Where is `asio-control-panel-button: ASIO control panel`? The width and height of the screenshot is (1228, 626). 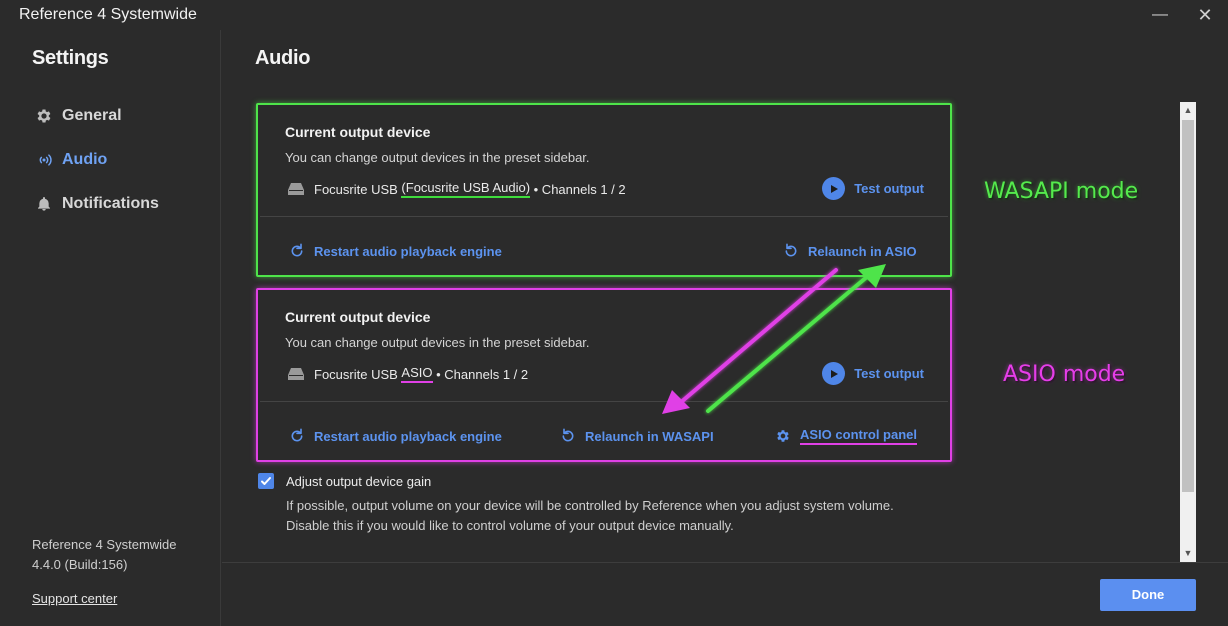 asio-control-panel-button: ASIO control panel is located at coordinates (846, 436).